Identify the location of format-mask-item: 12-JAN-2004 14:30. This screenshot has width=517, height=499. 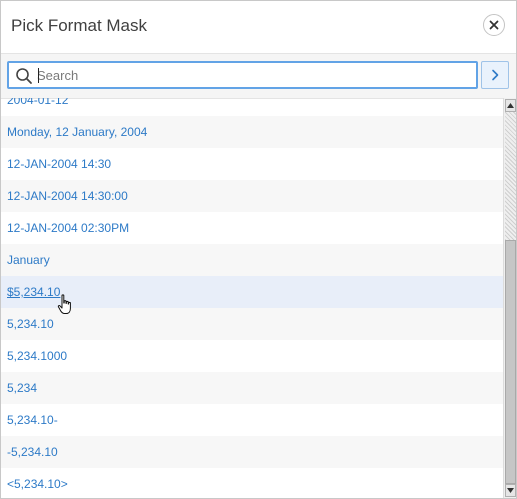
(252, 164).